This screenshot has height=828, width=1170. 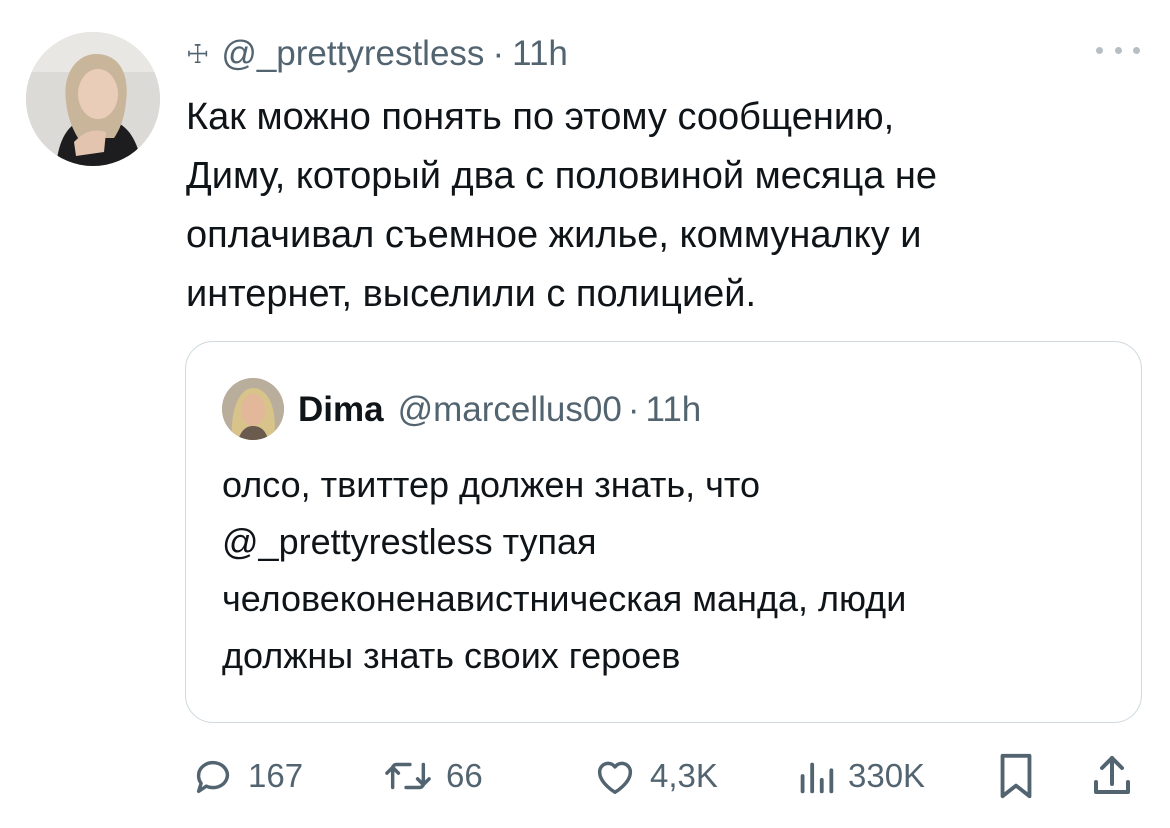 What do you see at coordinates (540, 54) in the screenshot?
I see `tweet-time: 11h` at bounding box center [540, 54].